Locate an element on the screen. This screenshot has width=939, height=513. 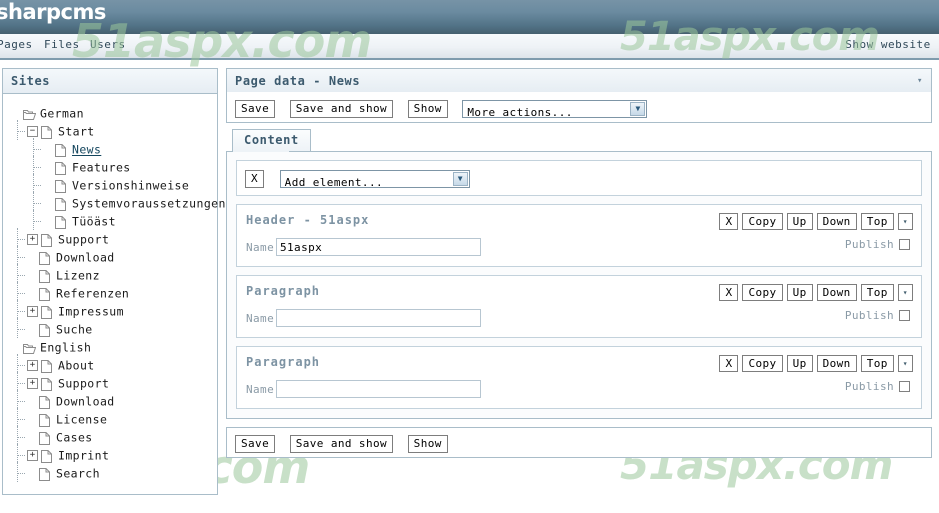
save-button-bottom: Save is located at coordinates (255, 444).